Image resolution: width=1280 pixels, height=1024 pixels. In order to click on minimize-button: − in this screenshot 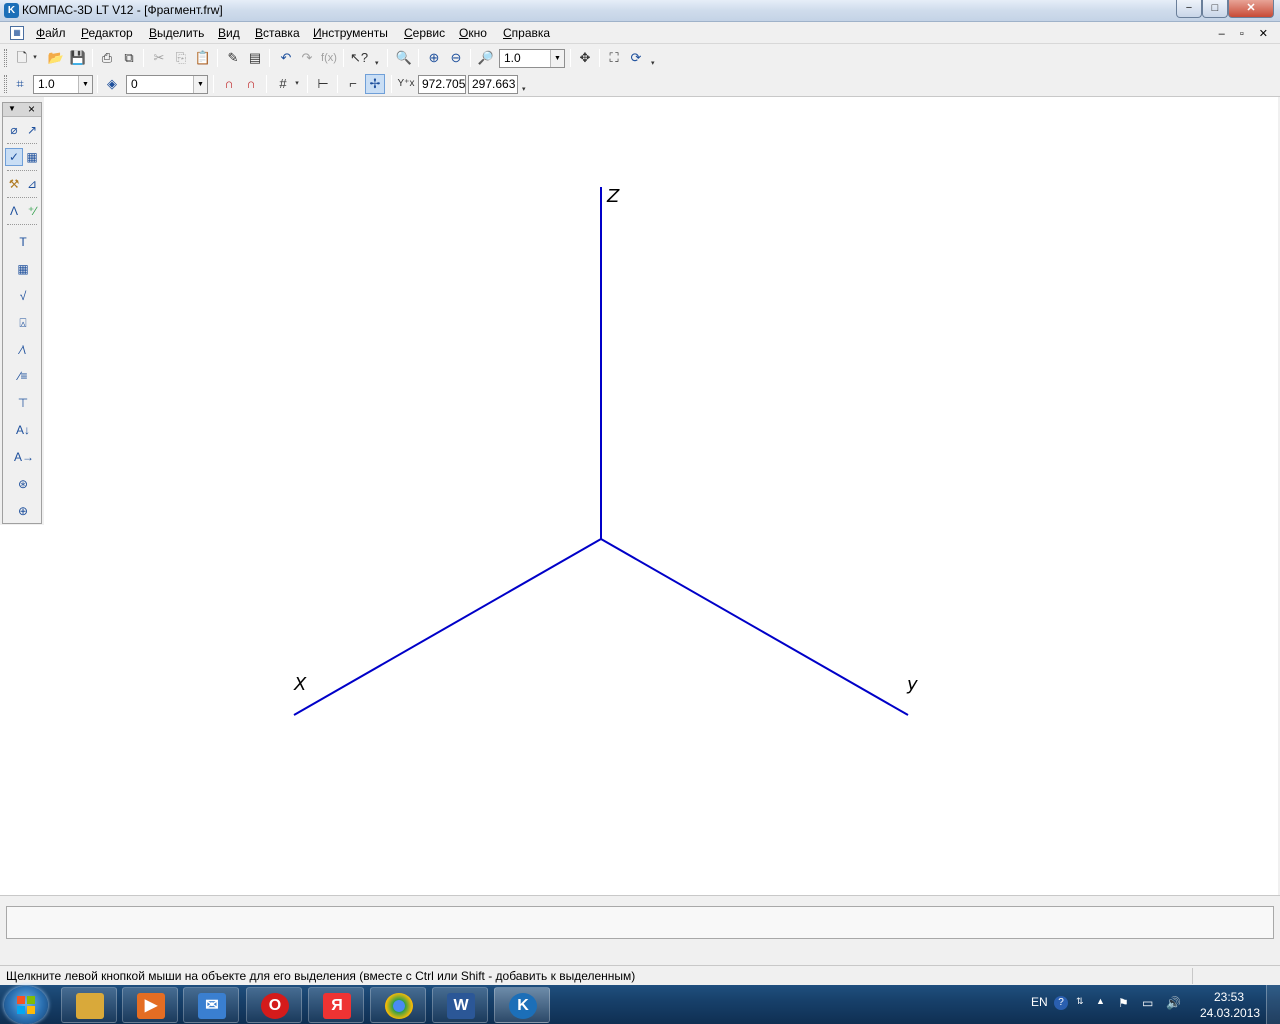, I will do `click(1189, 9)`.